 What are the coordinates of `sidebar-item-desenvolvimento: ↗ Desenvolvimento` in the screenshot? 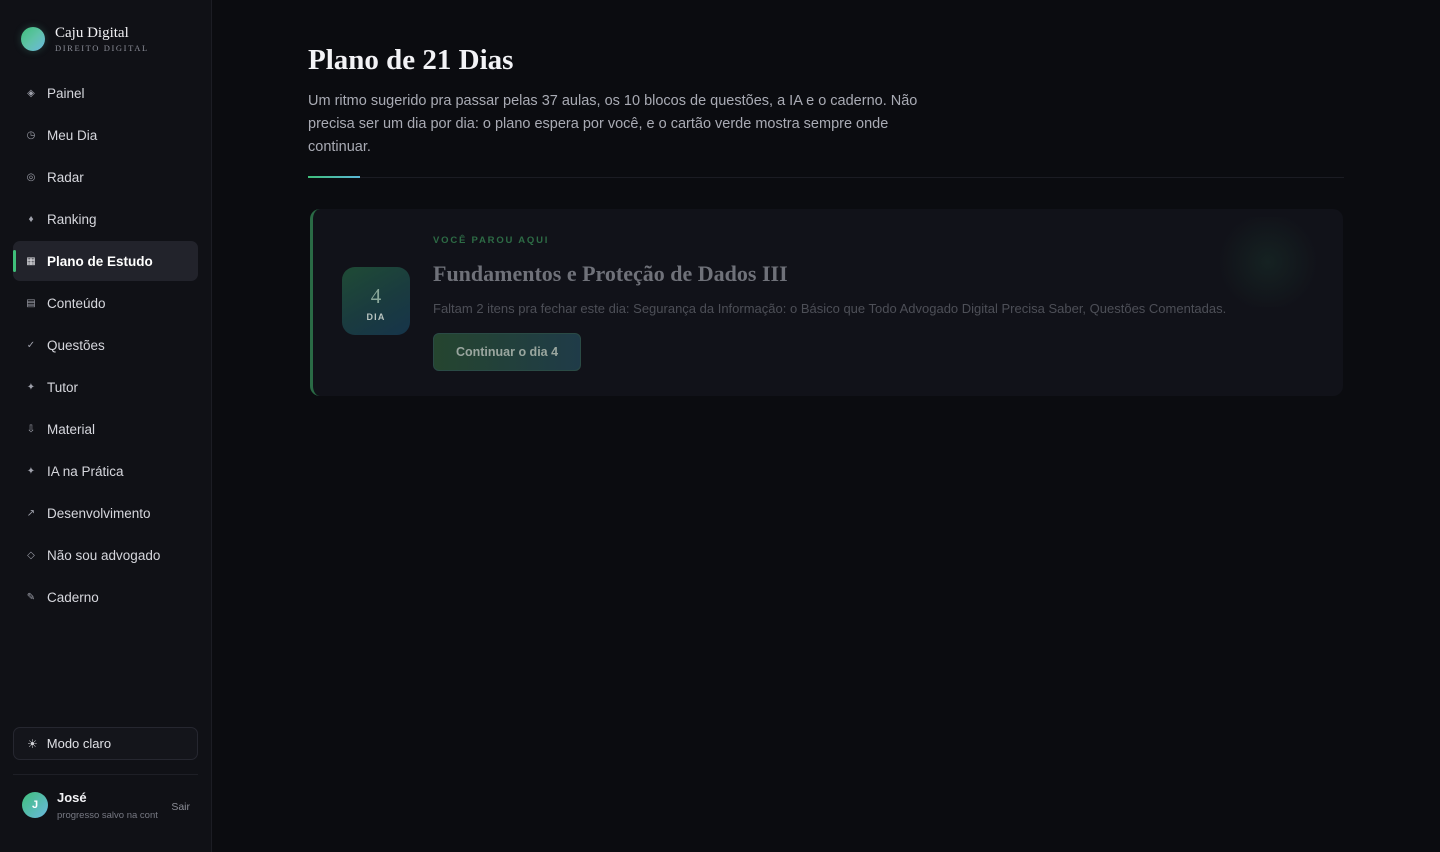 It's located at (105, 513).